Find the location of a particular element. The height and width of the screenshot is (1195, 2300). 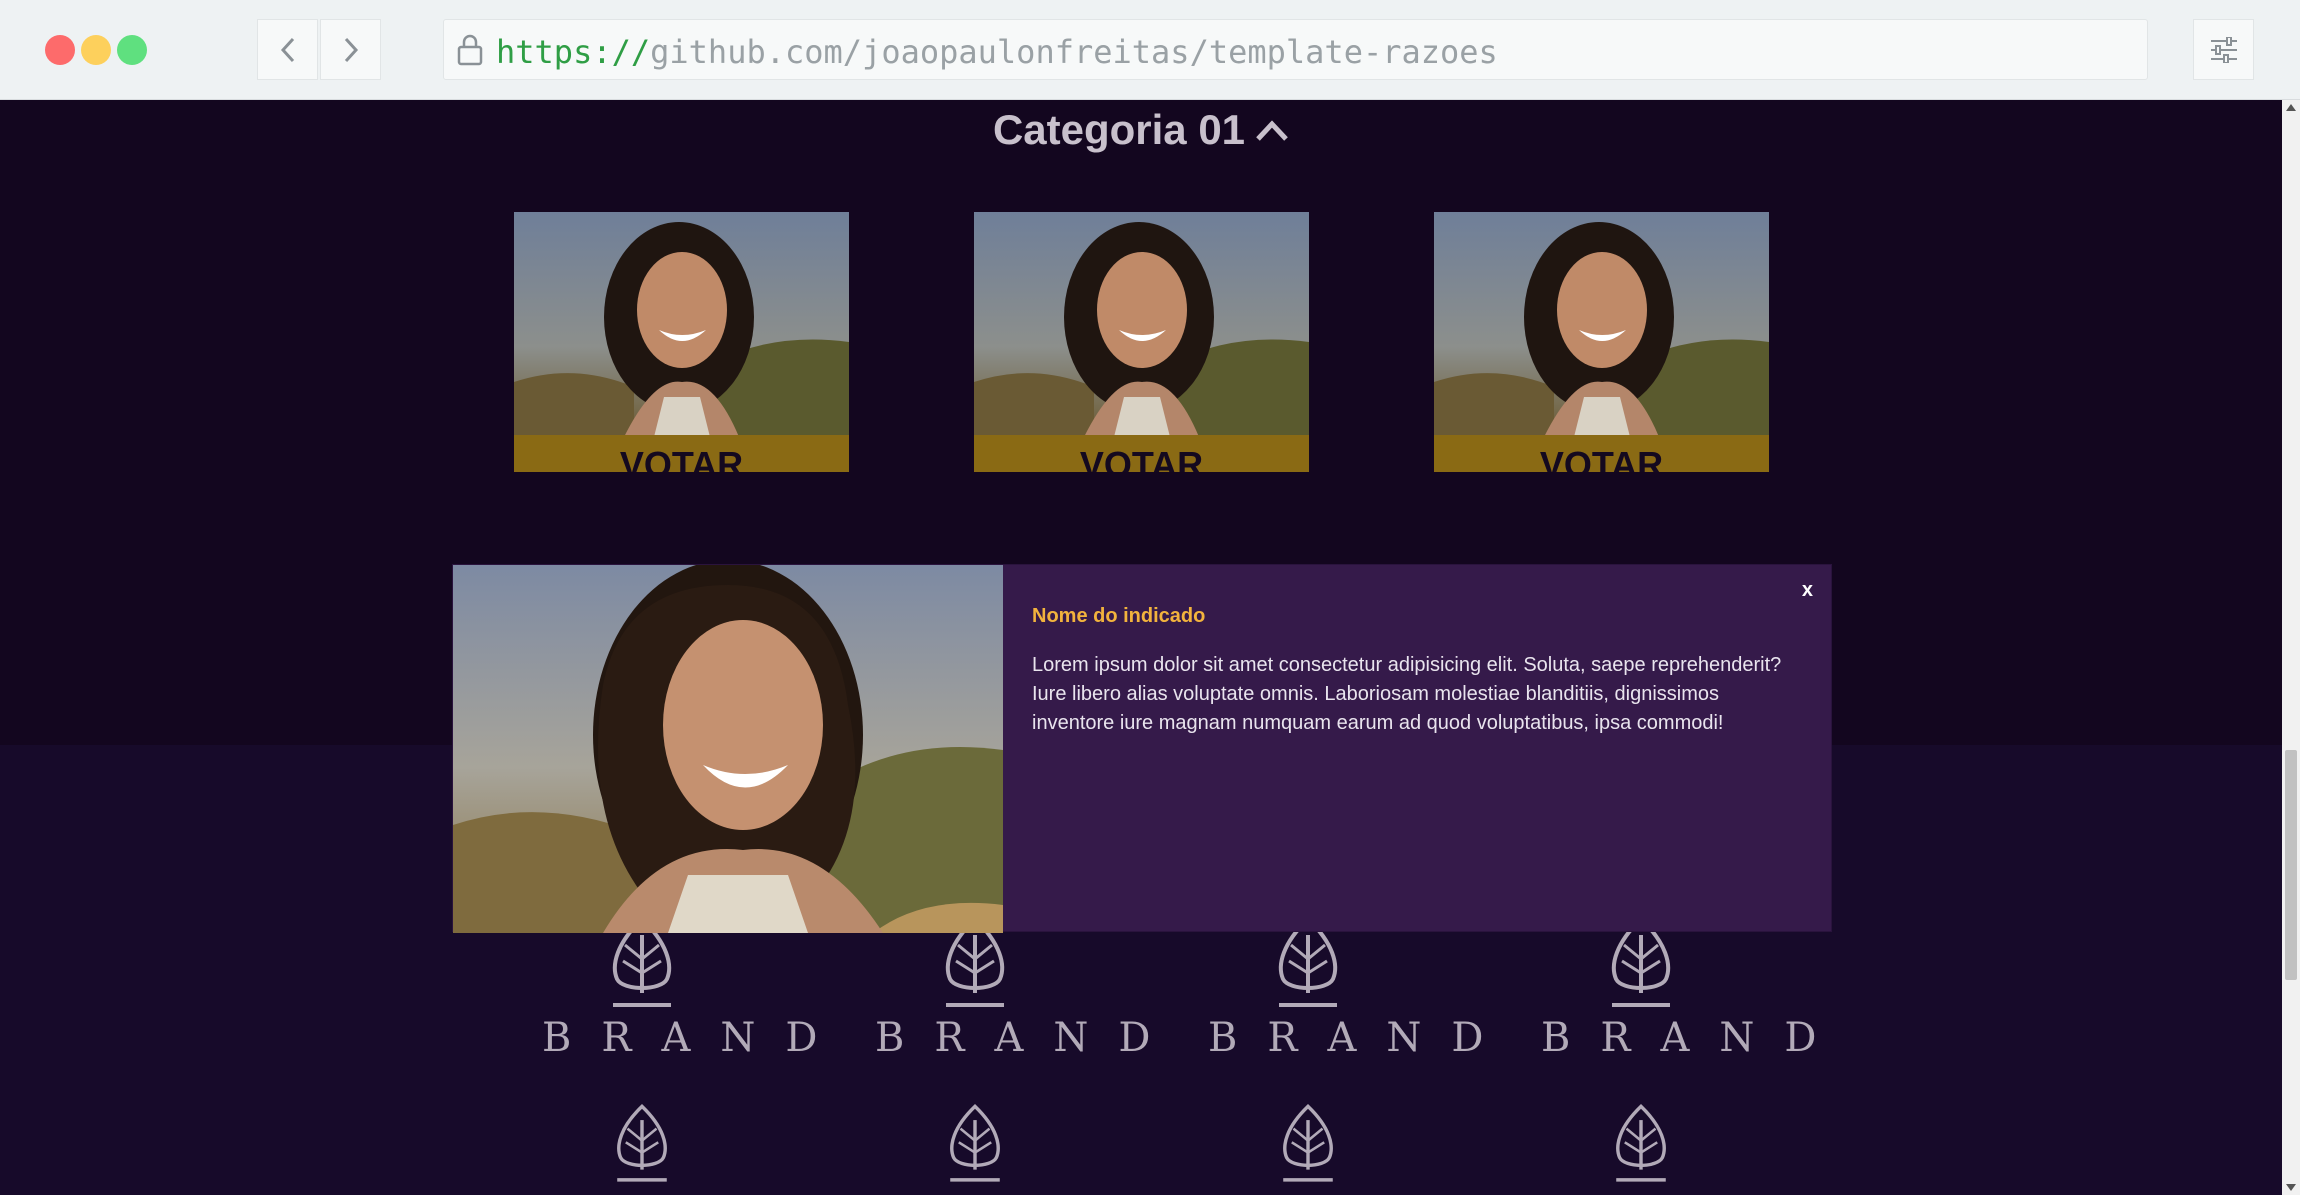

maximize-window-button is located at coordinates (132, 50).